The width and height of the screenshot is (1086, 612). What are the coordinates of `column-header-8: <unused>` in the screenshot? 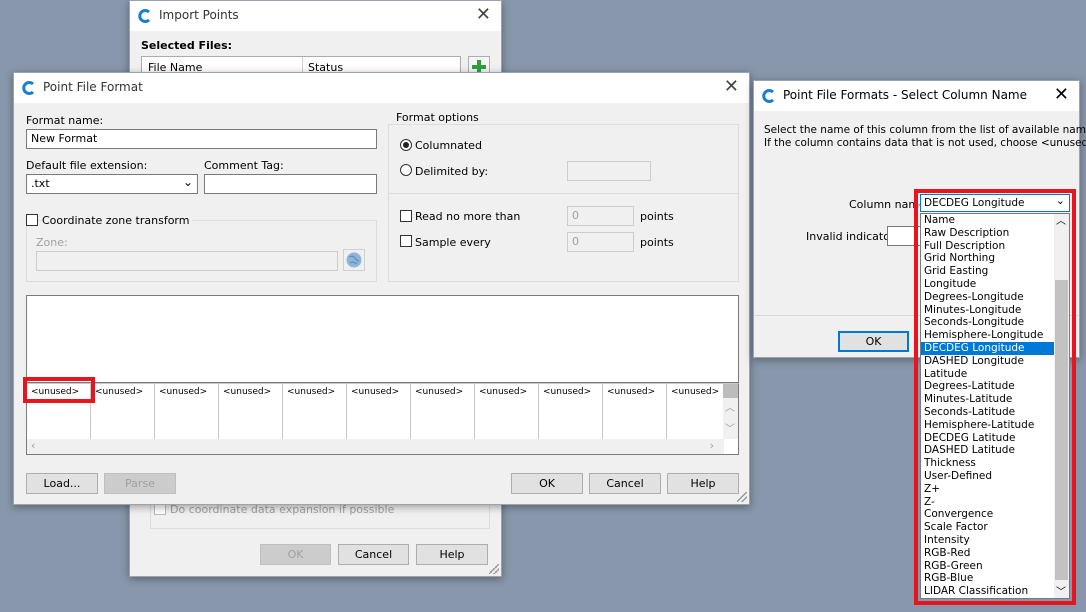 It's located at (507, 411).